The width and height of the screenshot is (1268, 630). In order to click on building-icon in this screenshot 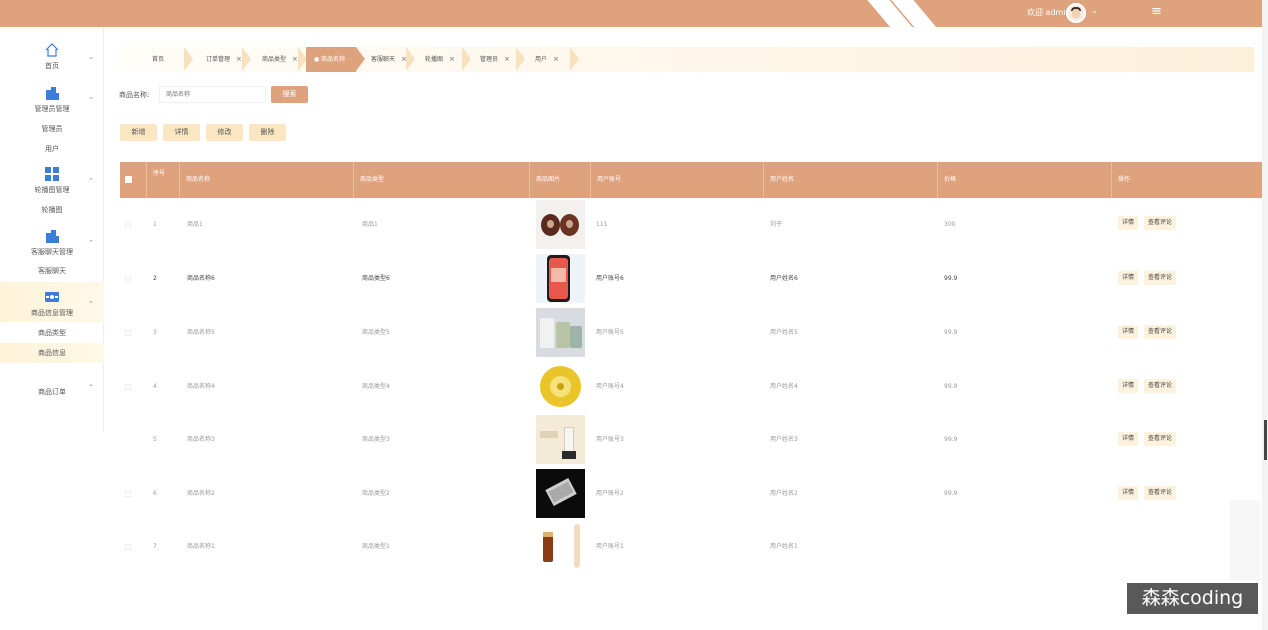, I will do `click(52, 236)`.